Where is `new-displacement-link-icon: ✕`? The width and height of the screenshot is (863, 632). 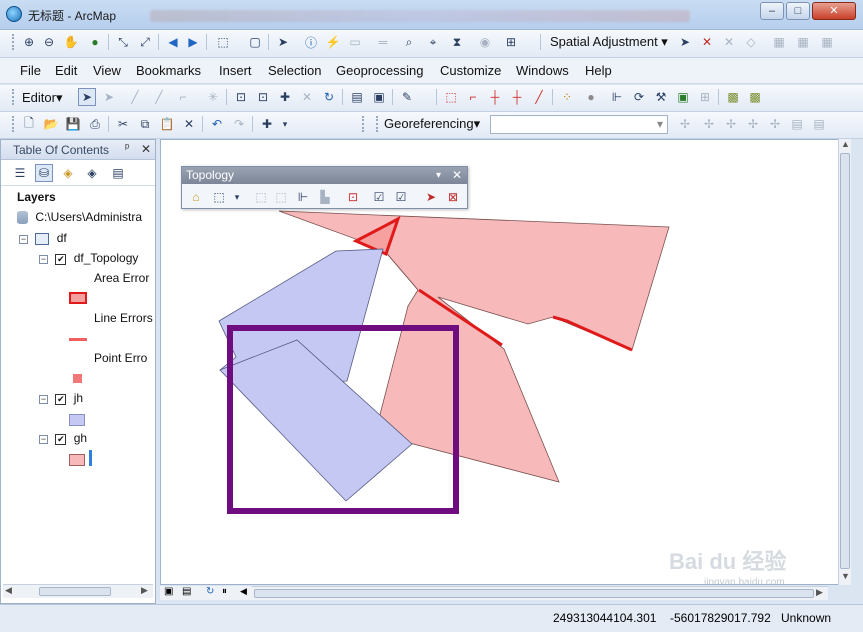 new-displacement-link-icon: ✕ is located at coordinates (707, 42).